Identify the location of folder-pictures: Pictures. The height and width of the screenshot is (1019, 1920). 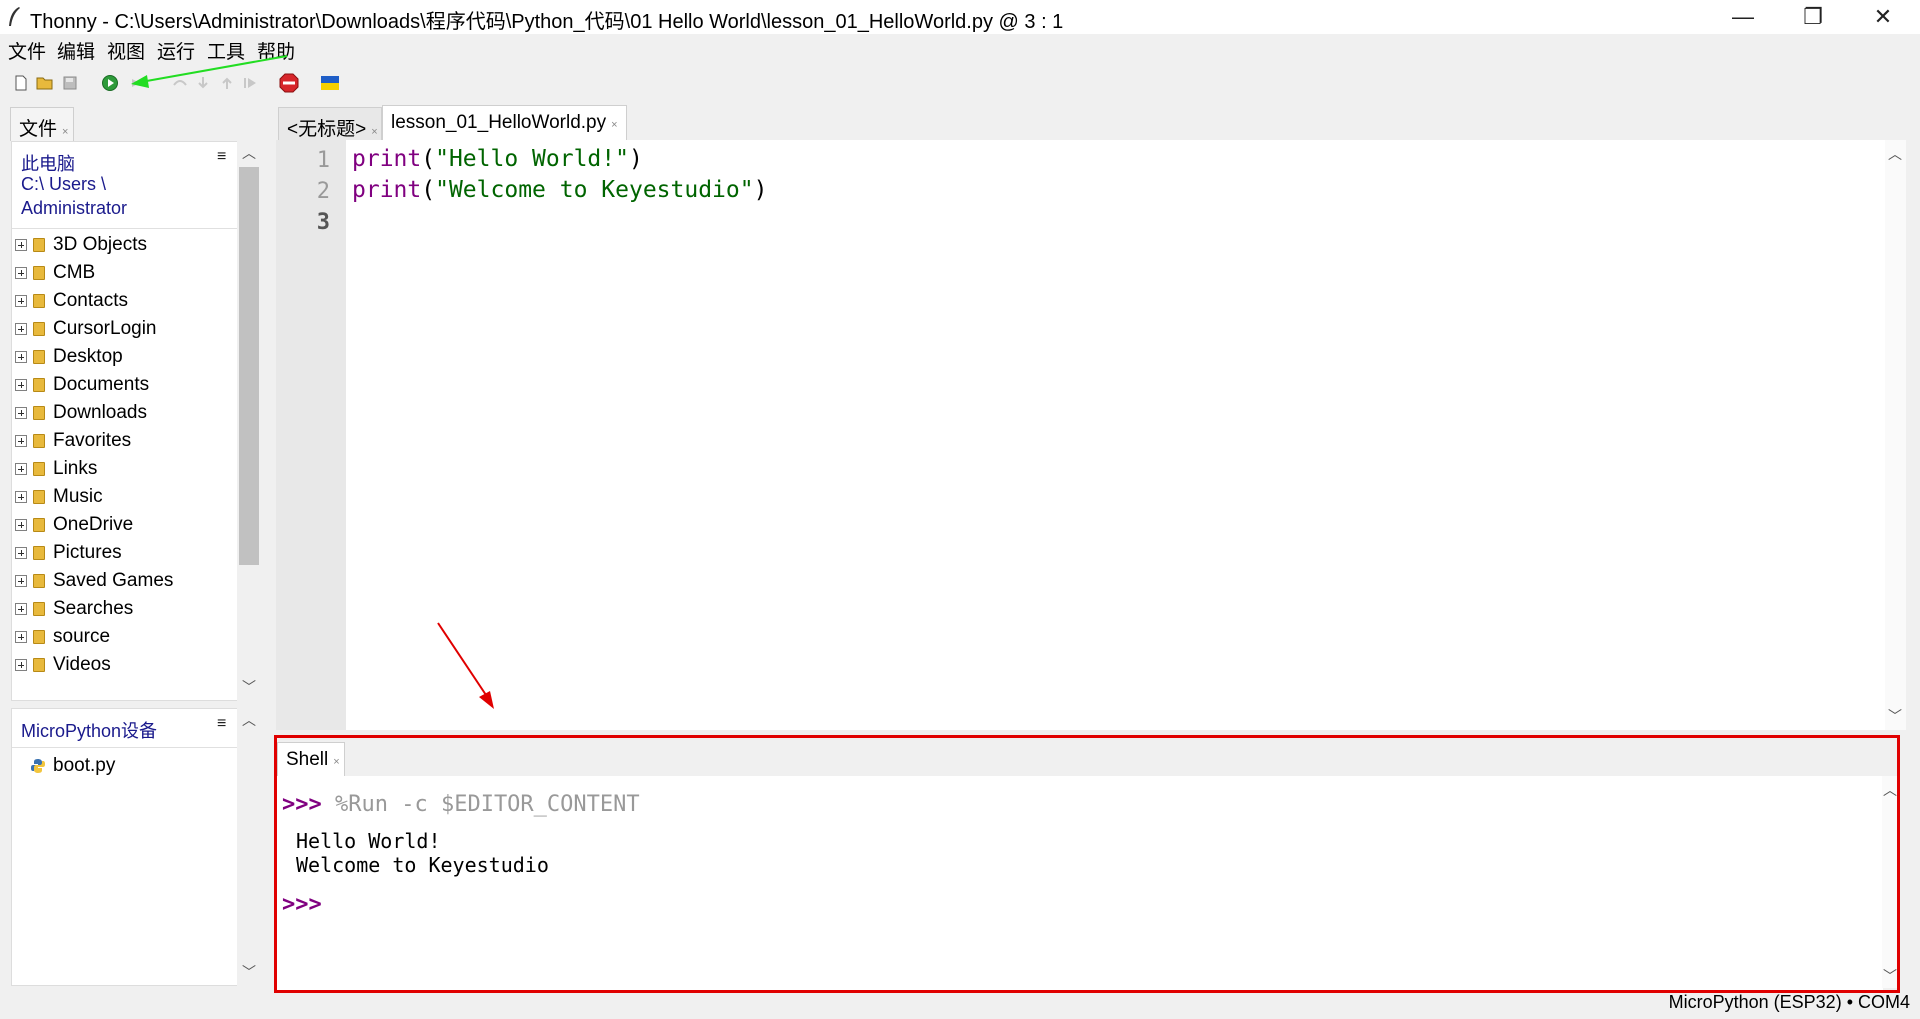
(68, 553).